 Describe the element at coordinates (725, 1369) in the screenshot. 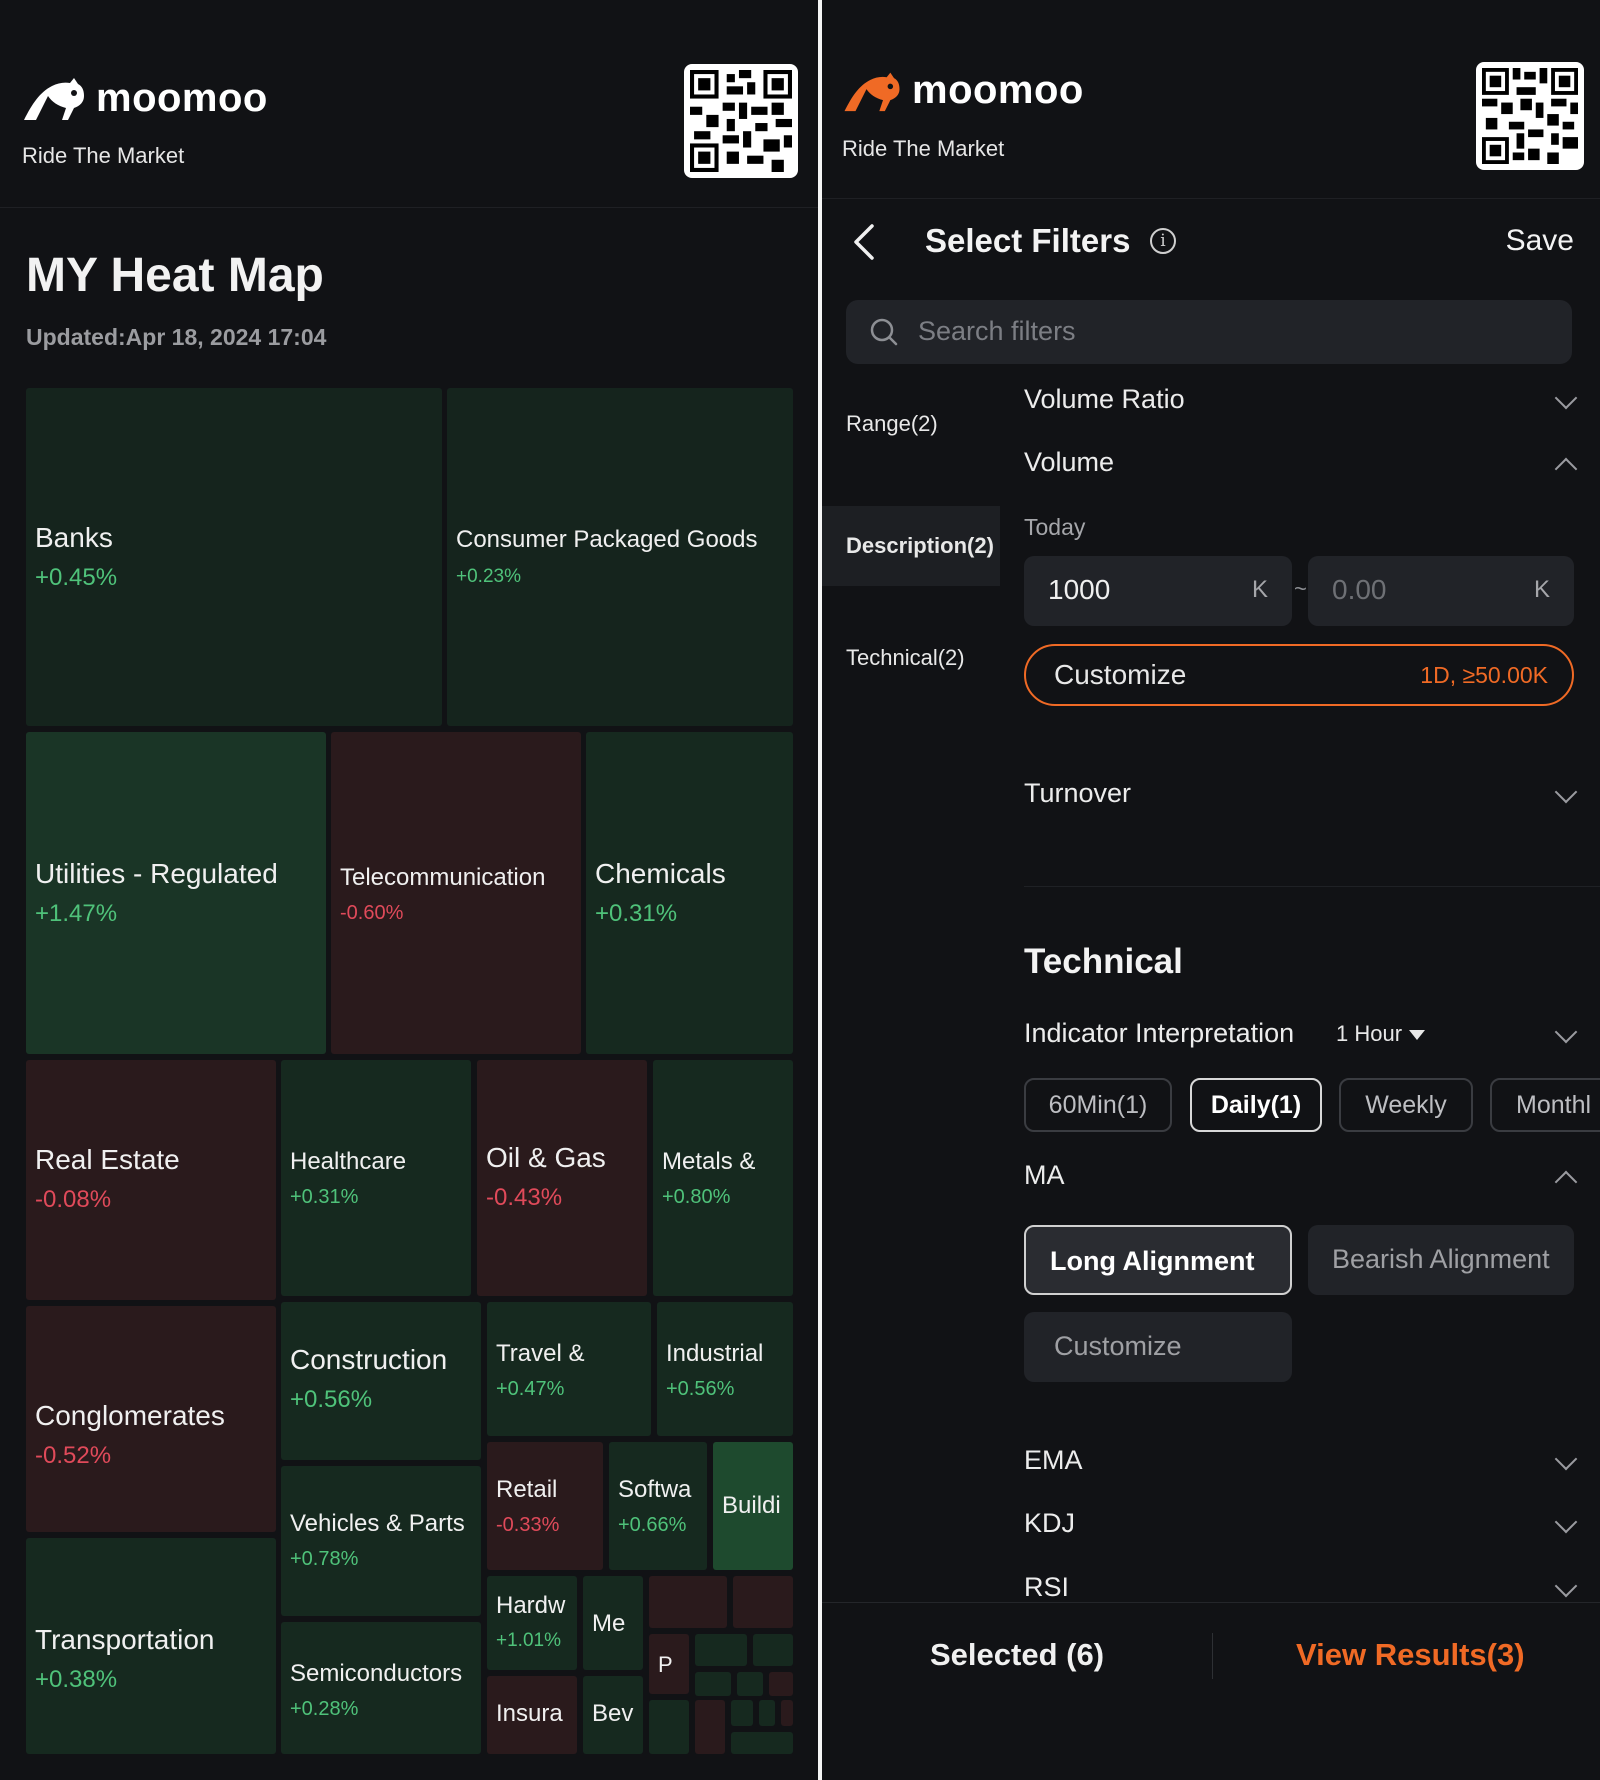

I see `heatmap-tile-industrial: Industrial +0.56%` at that location.